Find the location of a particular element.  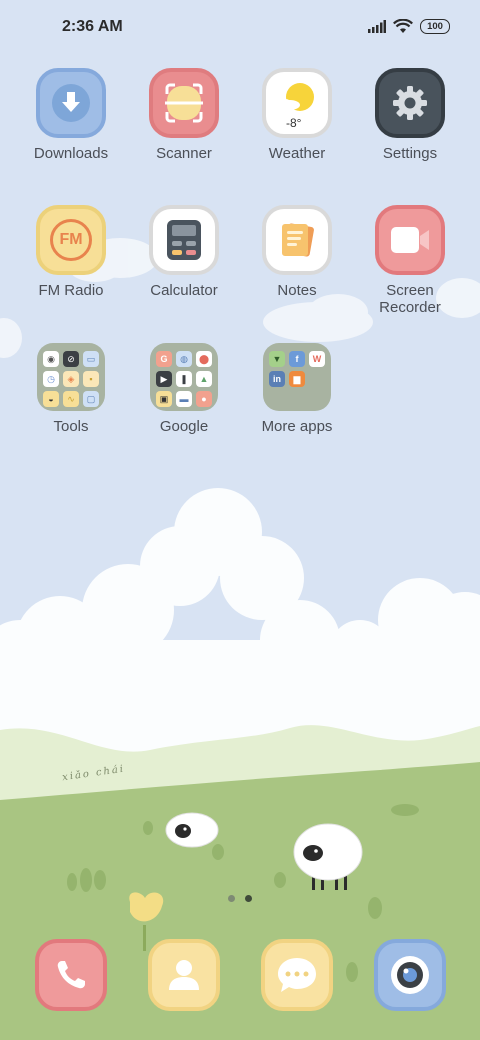

wps-icon: W is located at coordinates (317, 359).